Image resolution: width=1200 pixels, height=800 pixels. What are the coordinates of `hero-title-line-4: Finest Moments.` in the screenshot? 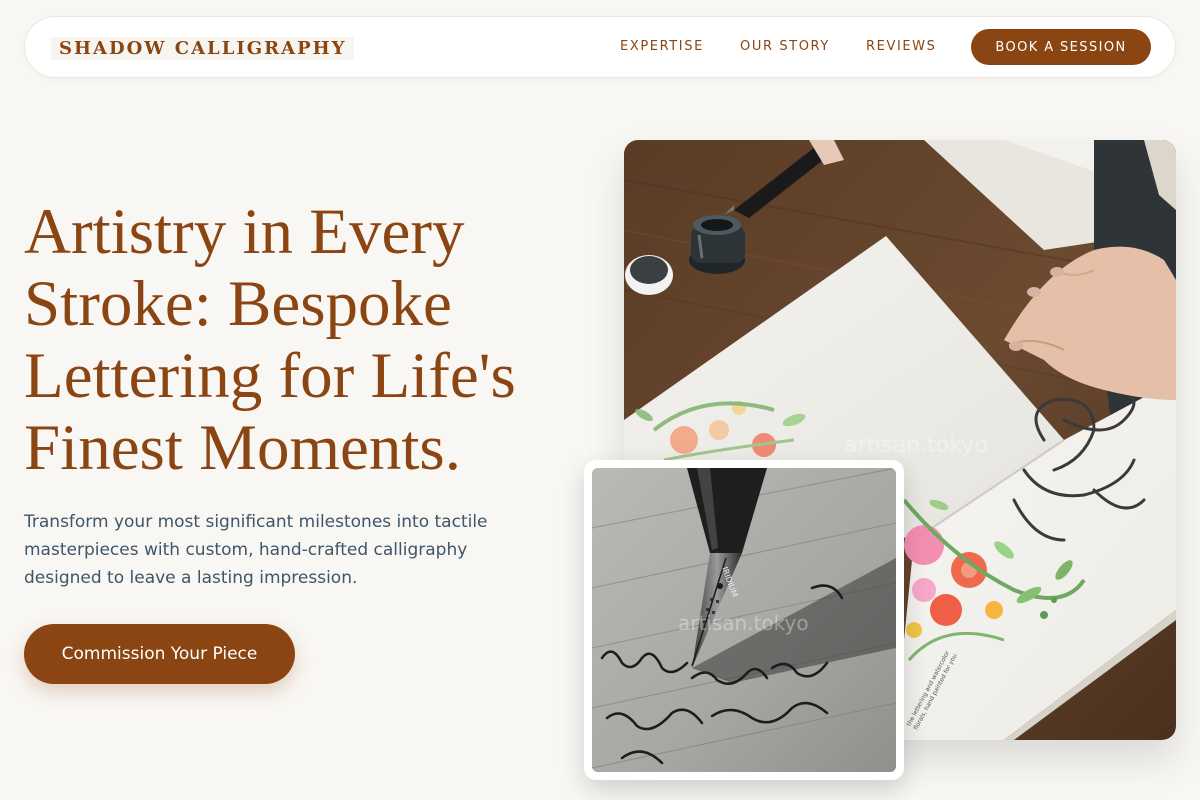 It's located at (242, 448).